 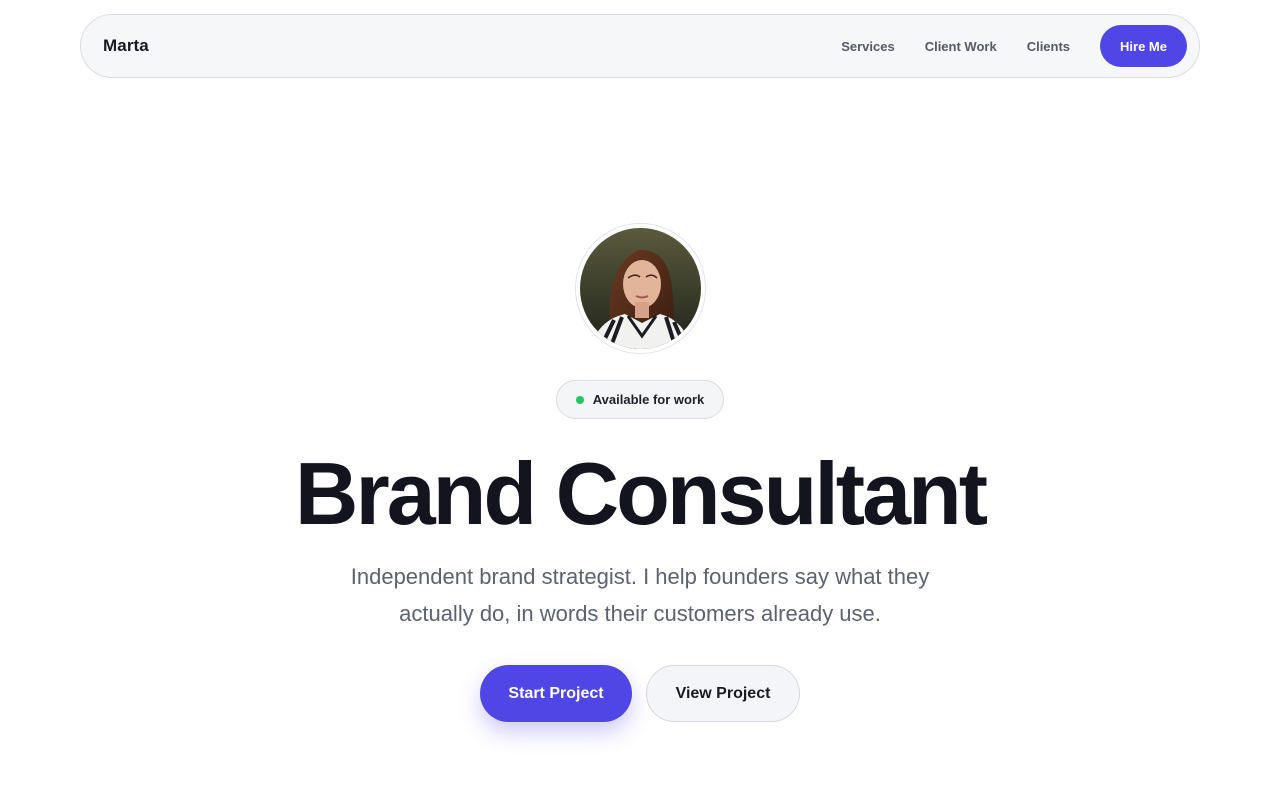 I want to click on view-project-button: View Project, so click(x=723, y=693).